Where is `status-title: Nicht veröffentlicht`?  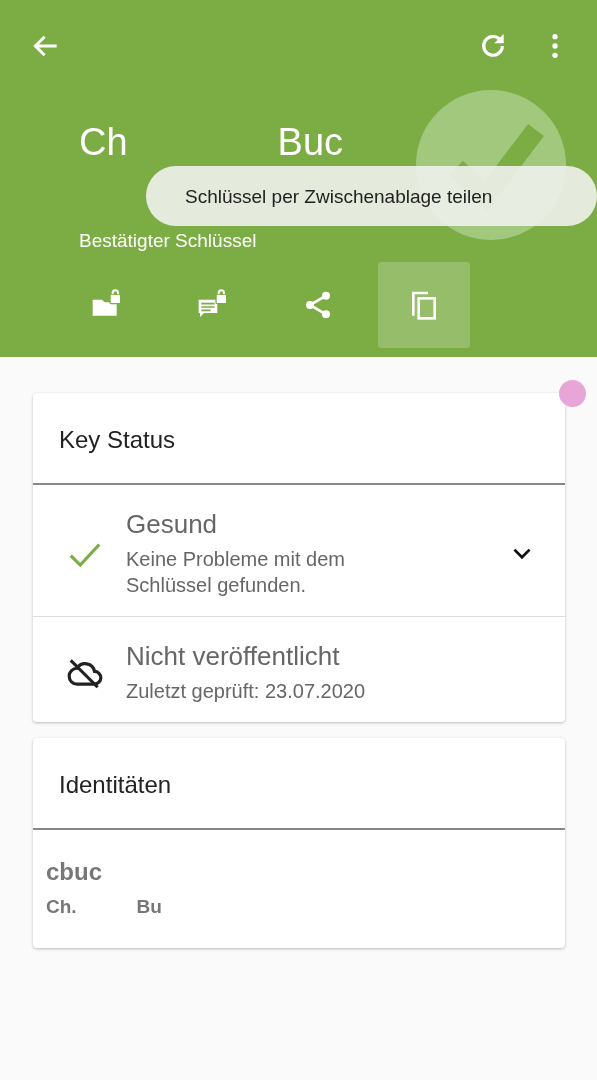
status-title: Nicht veröffentlicht is located at coordinates (233, 656).